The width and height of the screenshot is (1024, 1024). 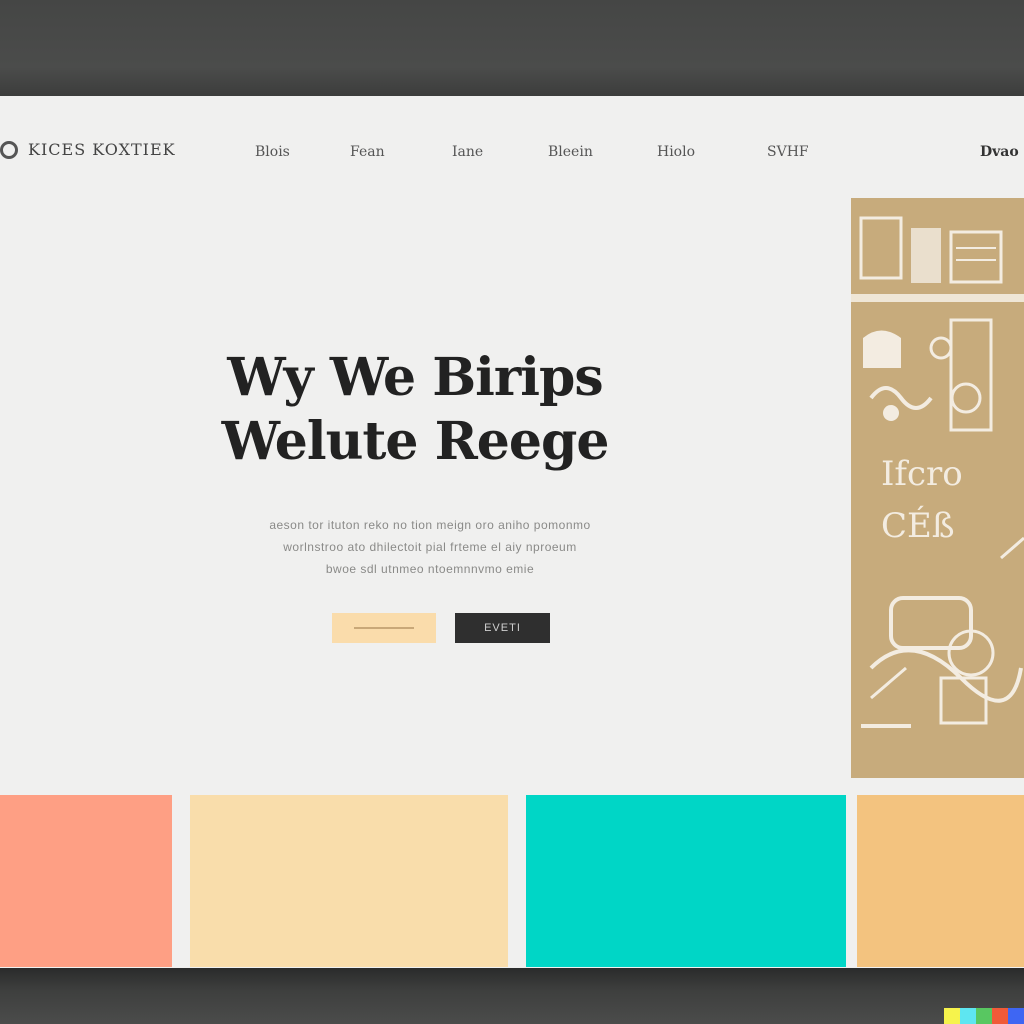 I want to click on hero-illustration-panel: Ifcro CÉß, so click(x=937, y=488).